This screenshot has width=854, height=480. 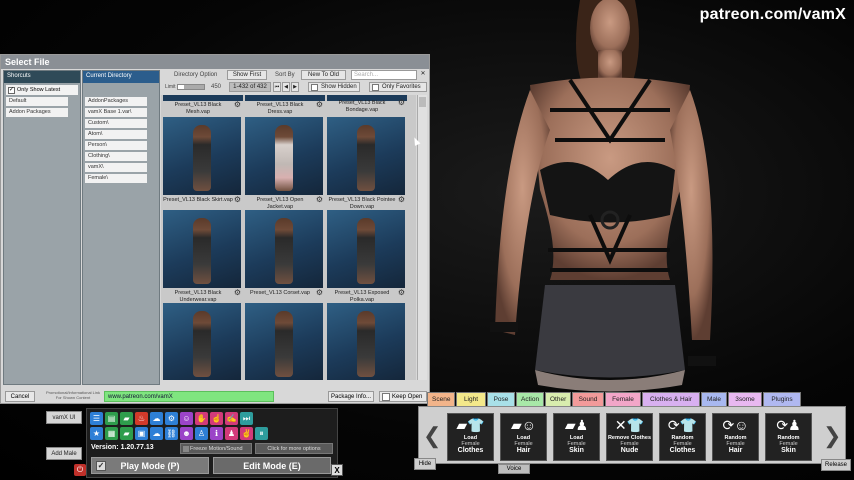 What do you see at coordinates (201, 418) in the screenshot?
I see `hand-icon: ✋` at bounding box center [201, 418].